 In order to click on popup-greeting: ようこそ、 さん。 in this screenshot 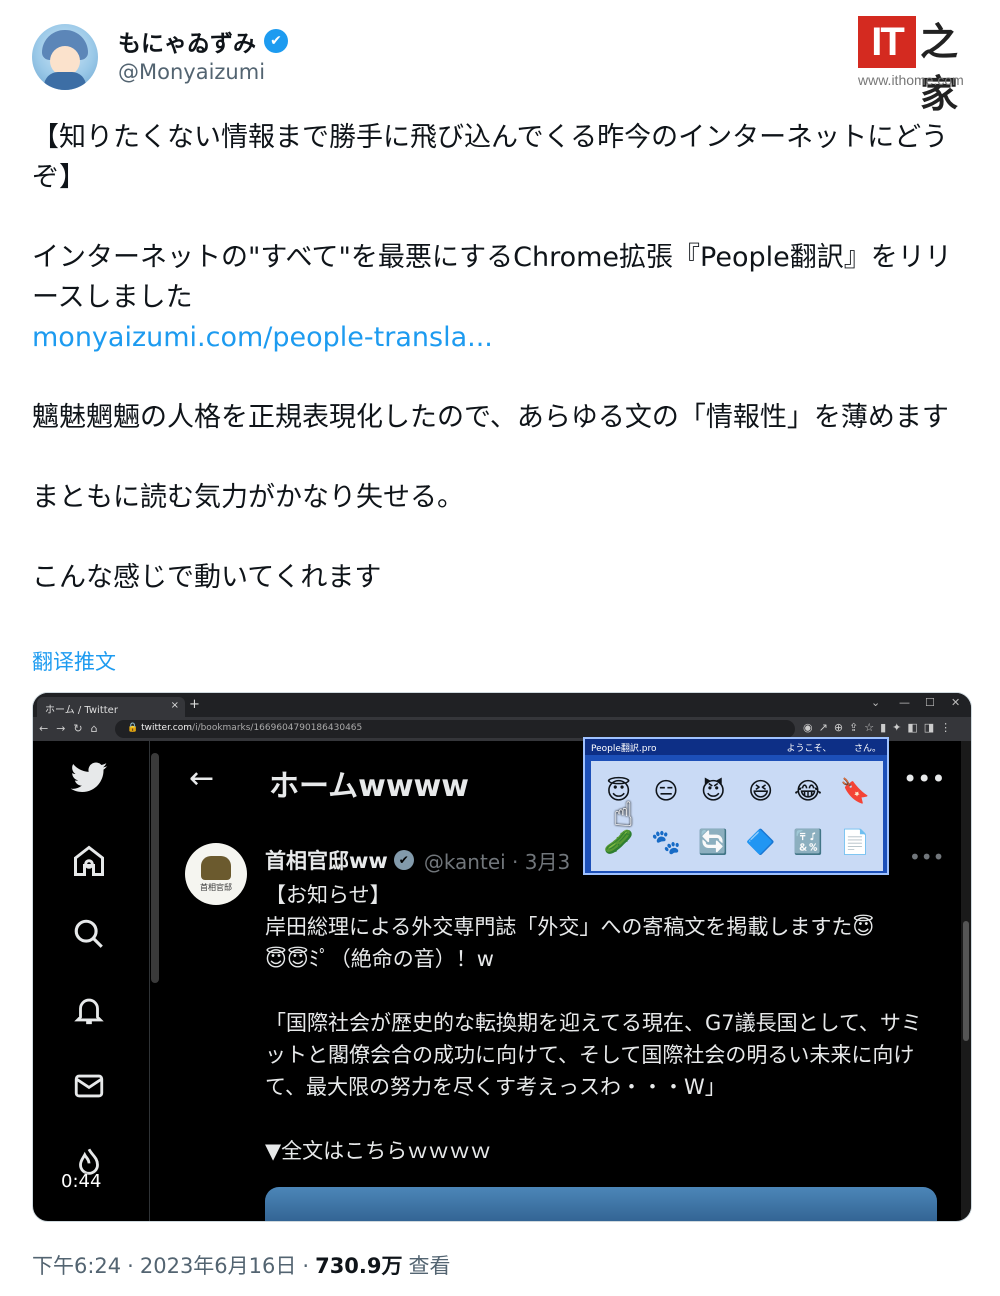, I will do `click(833, 749)`.